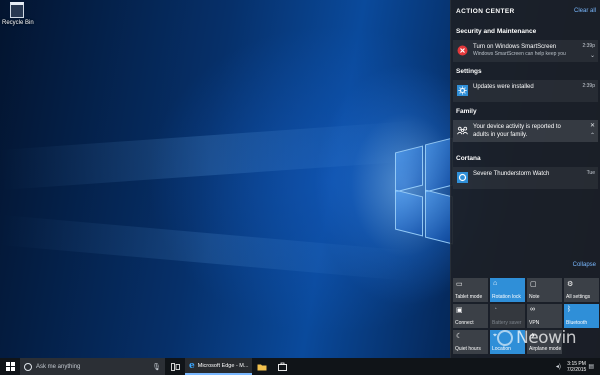 This screenshot has width=600, height=375. What do you see at coordinates (507, 323) in the screenshot?
I see `tile-label: Battery saver` at bounding box center [507, 323].